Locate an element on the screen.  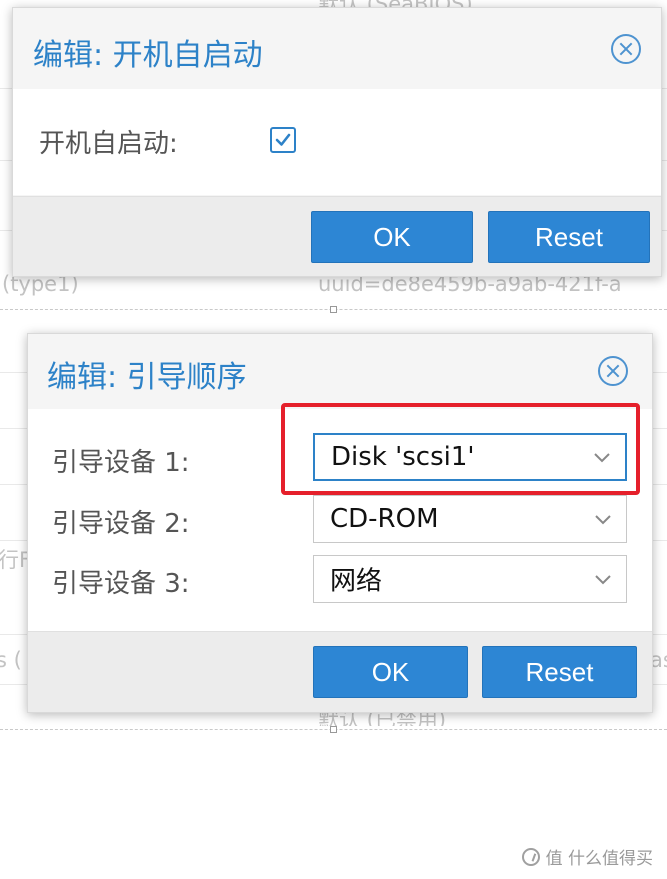
autostart-checkbox is located at coordinates (283, 140).